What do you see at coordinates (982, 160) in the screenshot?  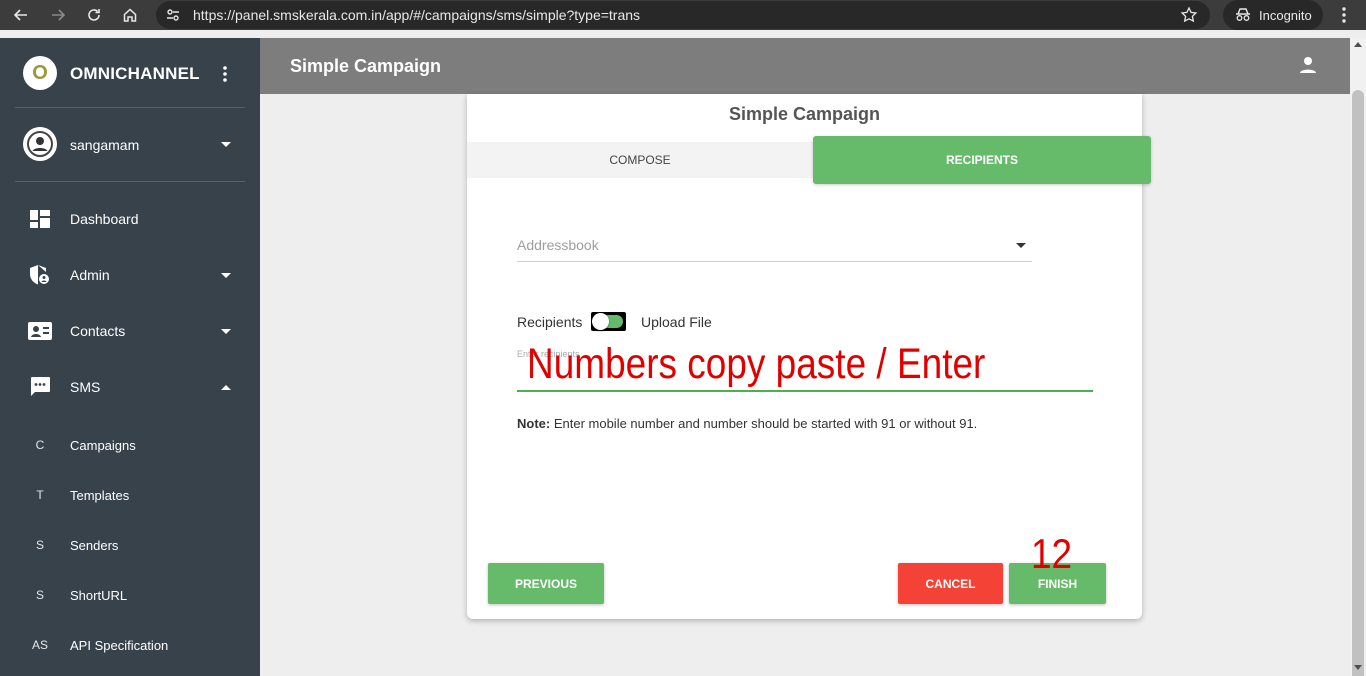 I see `tab-recipients: RECIPIENTS` at bounding box center [982, 160].